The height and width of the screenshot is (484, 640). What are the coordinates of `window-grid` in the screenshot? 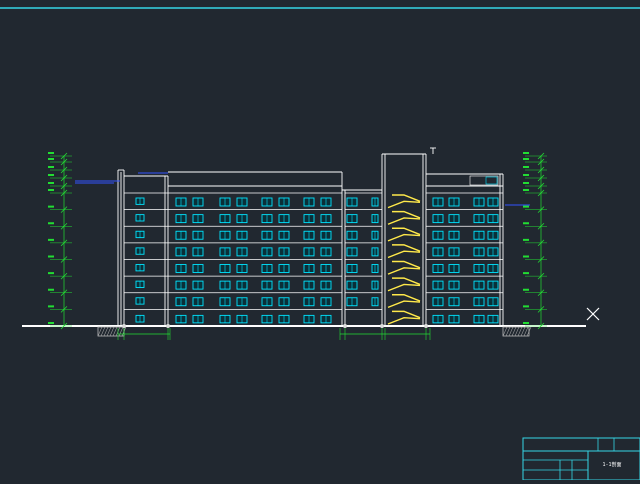 It's located at (317, 260).